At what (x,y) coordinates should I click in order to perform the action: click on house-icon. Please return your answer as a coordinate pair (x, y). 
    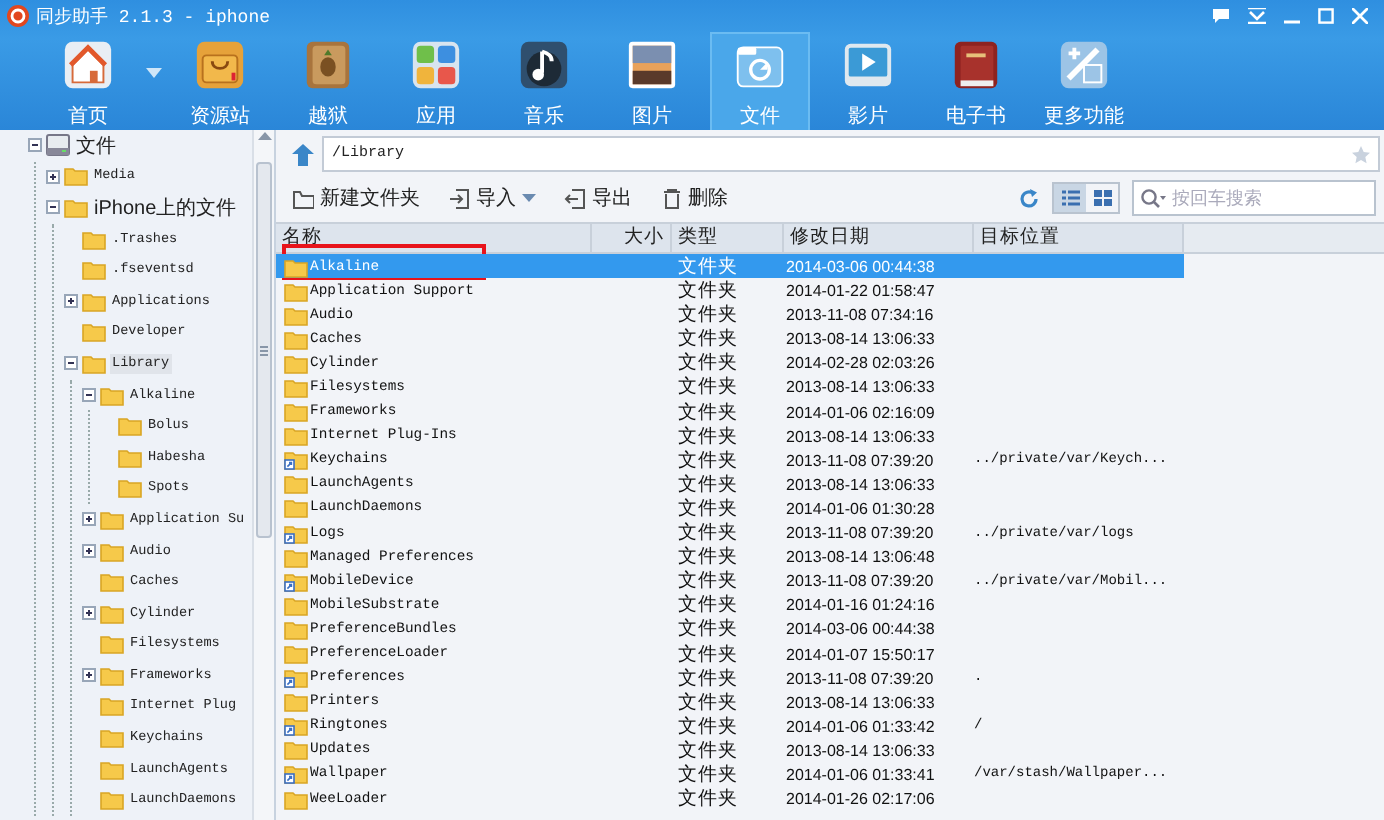
    Looking at the image, I should click on (88, 65).